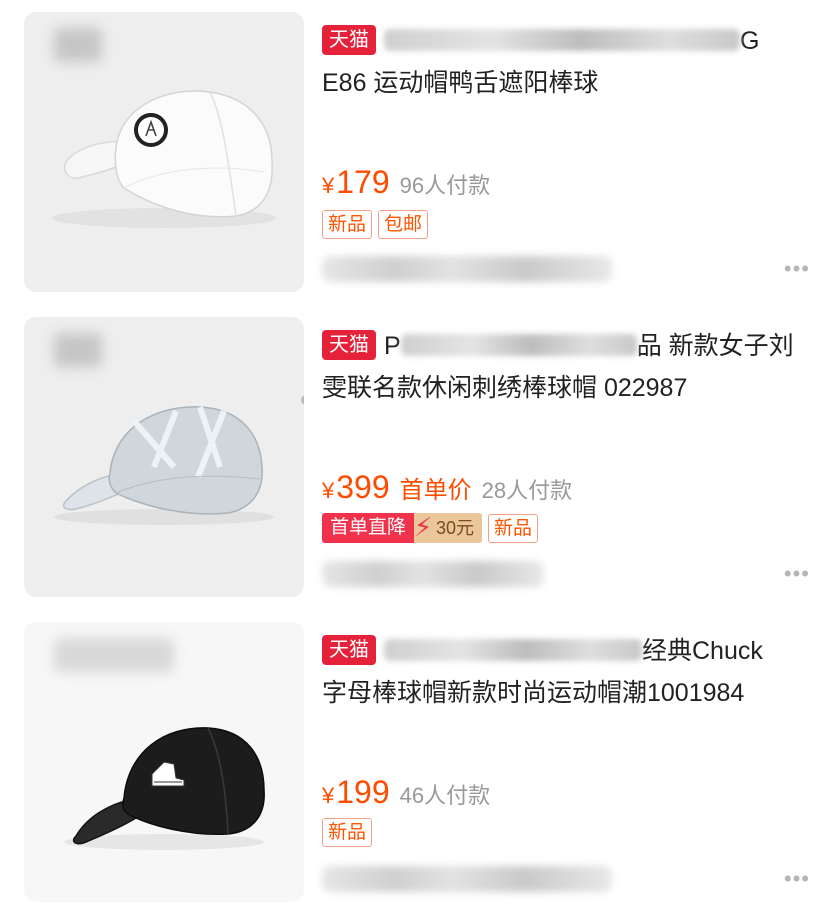 The height and width of the screenshot is (918, 828). I want to click on title-fragment: 品 新款女子刘, so click(715, 346).